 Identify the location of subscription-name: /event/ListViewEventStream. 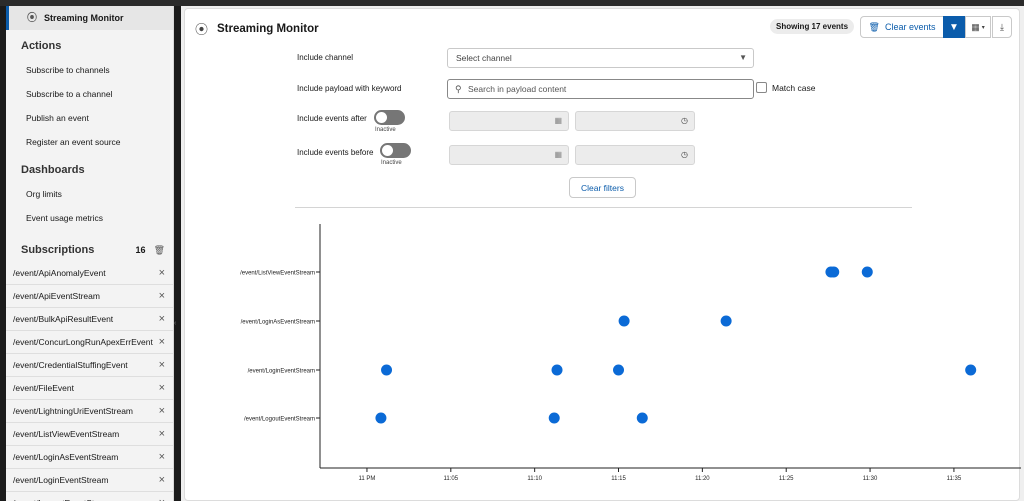
(66, 434).